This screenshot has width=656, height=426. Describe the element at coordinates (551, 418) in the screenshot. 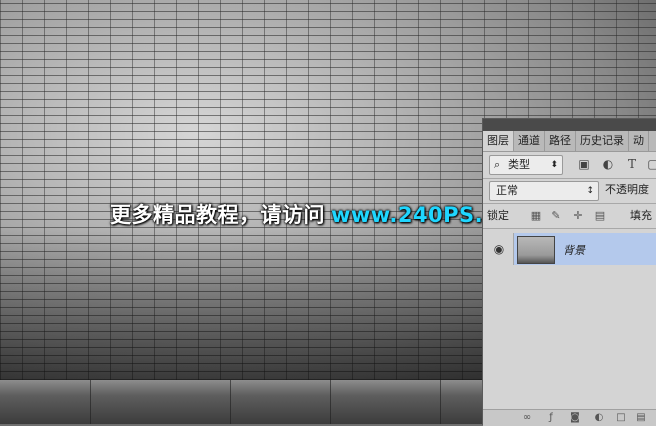

I see `fx-icon: ƒ` at that location.